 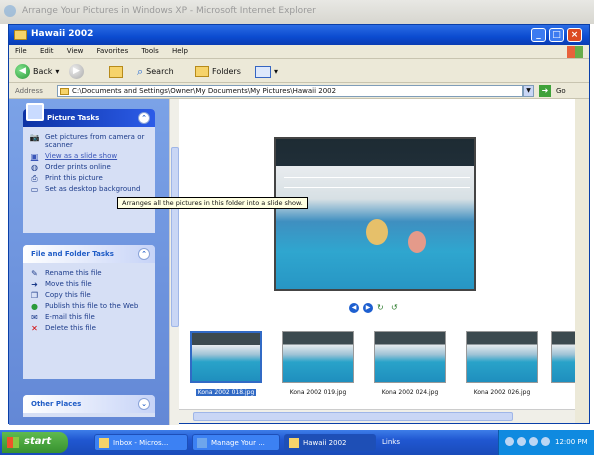 I want to click on baby-figure, so click(x=417, y=242).